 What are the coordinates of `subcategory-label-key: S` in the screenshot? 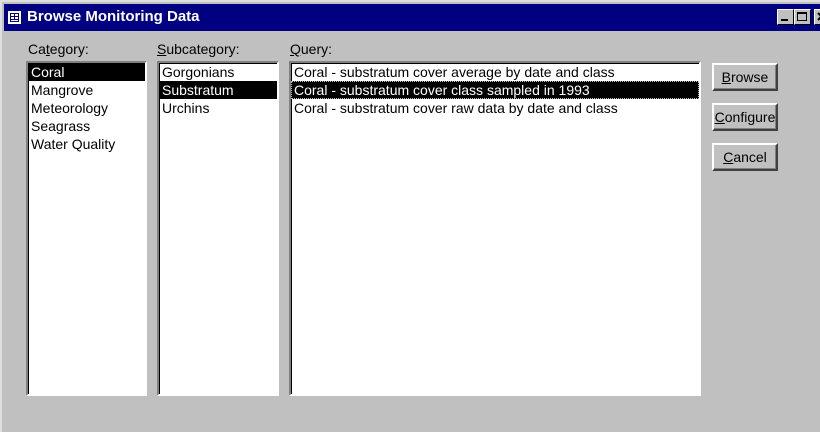 It's located at (162, 49).